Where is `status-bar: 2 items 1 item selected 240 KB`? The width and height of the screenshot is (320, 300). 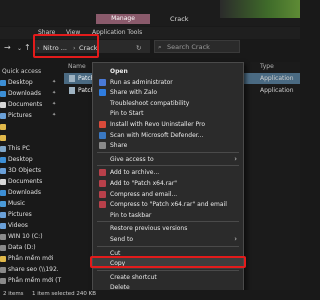 status-bar: 2 items 1 item selected 240 KB is located at coordinates (150, 295).